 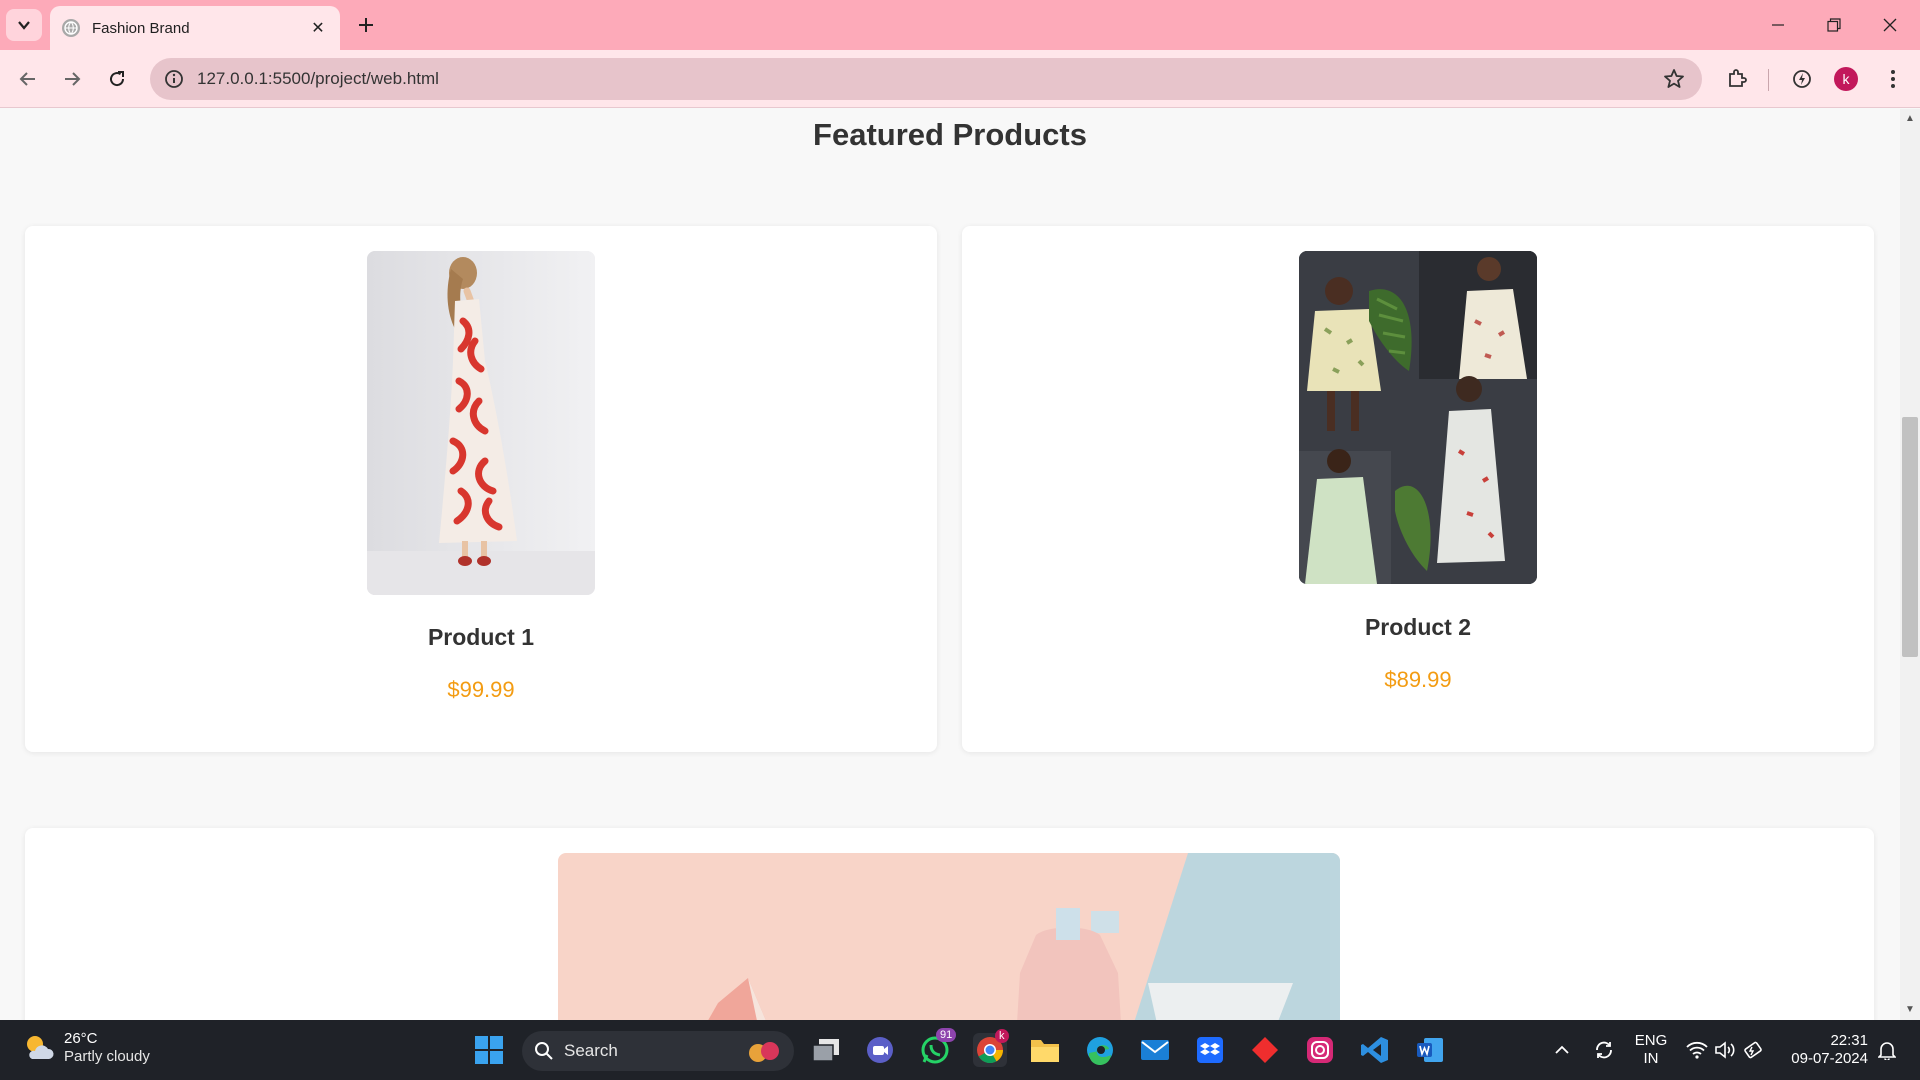 I want to click on speaker-icon, so click(x=1725, y=1050).